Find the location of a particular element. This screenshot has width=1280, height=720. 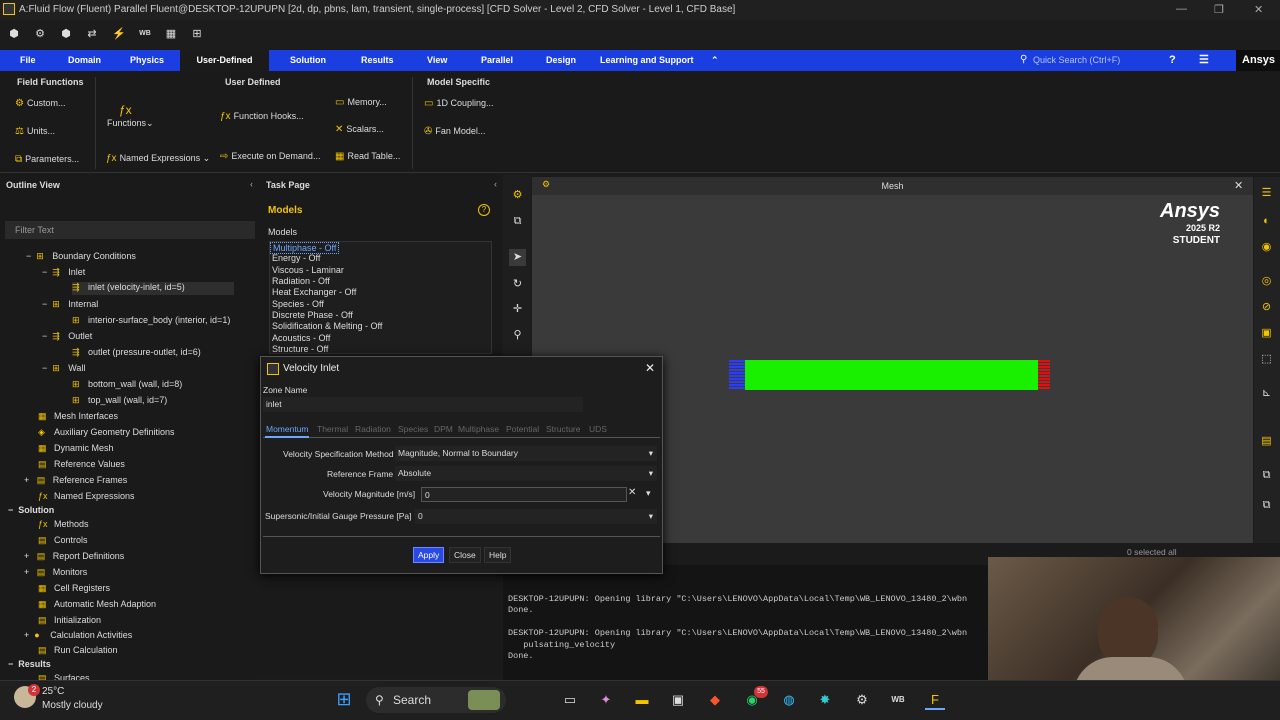

save-icon: ⚙ is located at coordinates (40, 34).